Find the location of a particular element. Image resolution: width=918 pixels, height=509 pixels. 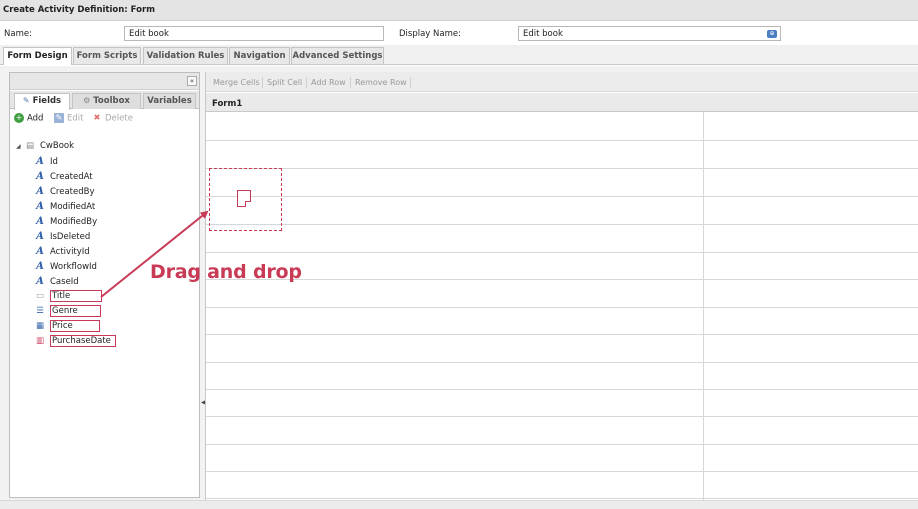

double-chevron-left-icon: « is located at coordinates (192, 81).